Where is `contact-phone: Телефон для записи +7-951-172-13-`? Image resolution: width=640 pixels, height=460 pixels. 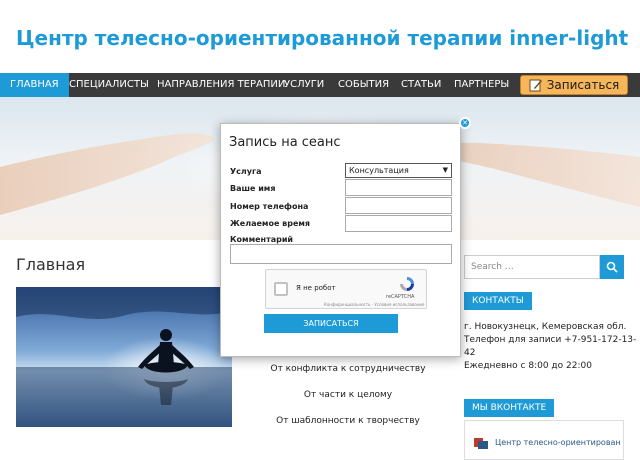 contact-phone: Телефон для записи +7-951-172-13- is located at coordinates (550, 340).